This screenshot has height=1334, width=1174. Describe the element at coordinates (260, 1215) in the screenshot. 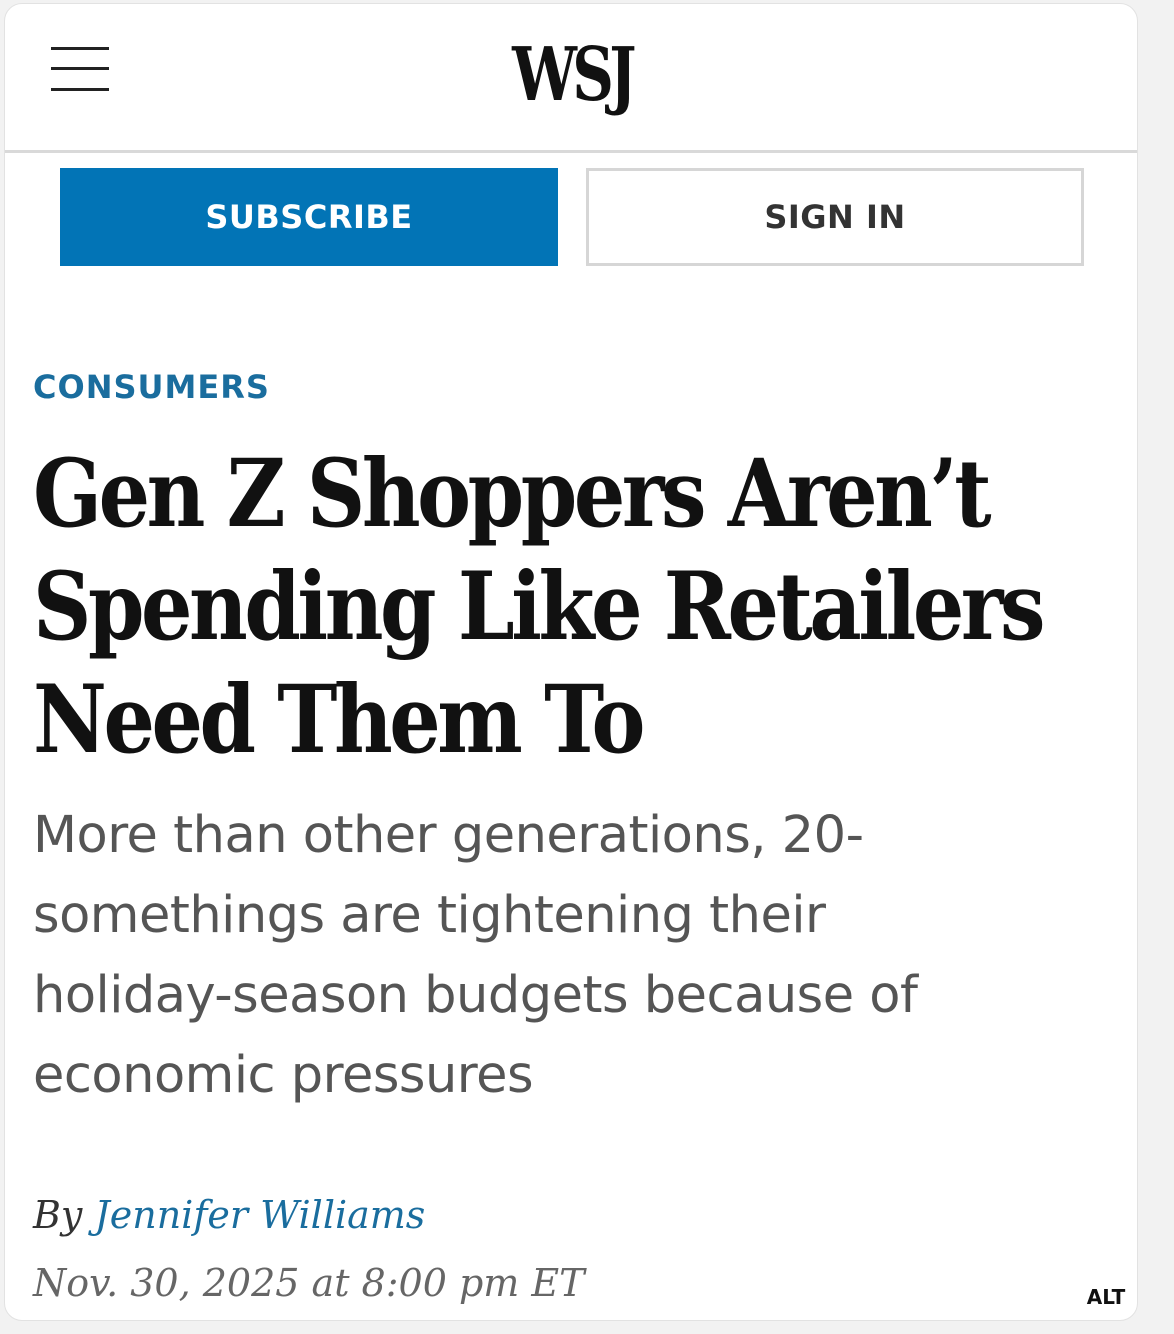

I see `author-link: Jennifer Williams` at that location.